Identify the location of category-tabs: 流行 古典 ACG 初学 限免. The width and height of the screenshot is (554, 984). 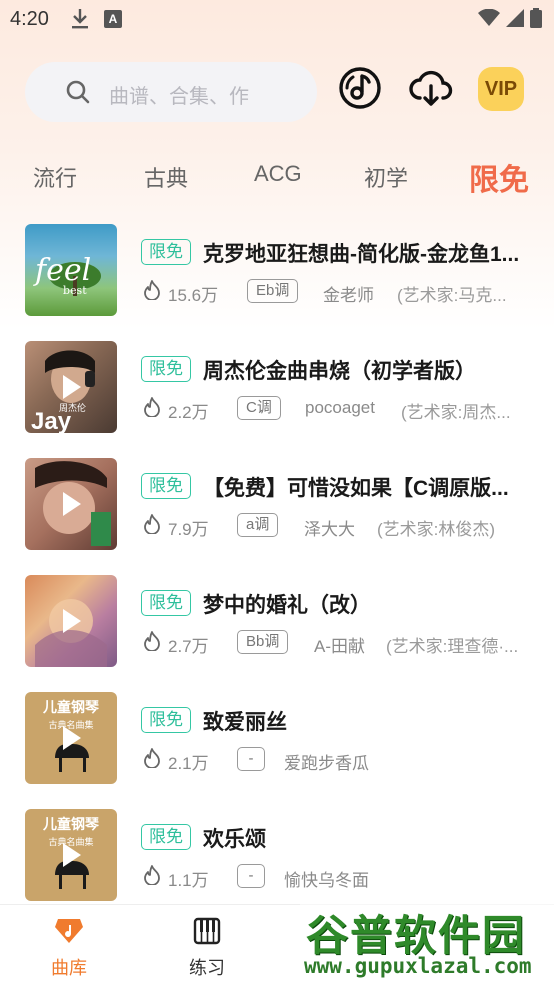
(277, 177).